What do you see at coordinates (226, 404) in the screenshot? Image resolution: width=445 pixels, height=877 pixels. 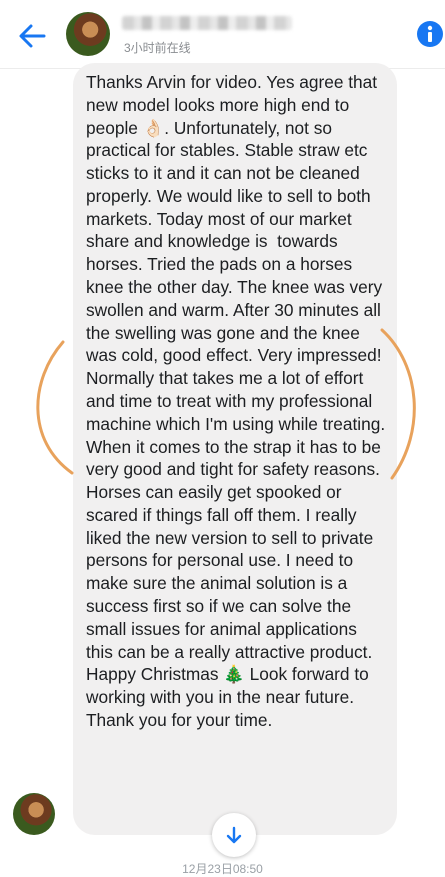 I see `handwritten-brackets` at bounding box center [226, 404].